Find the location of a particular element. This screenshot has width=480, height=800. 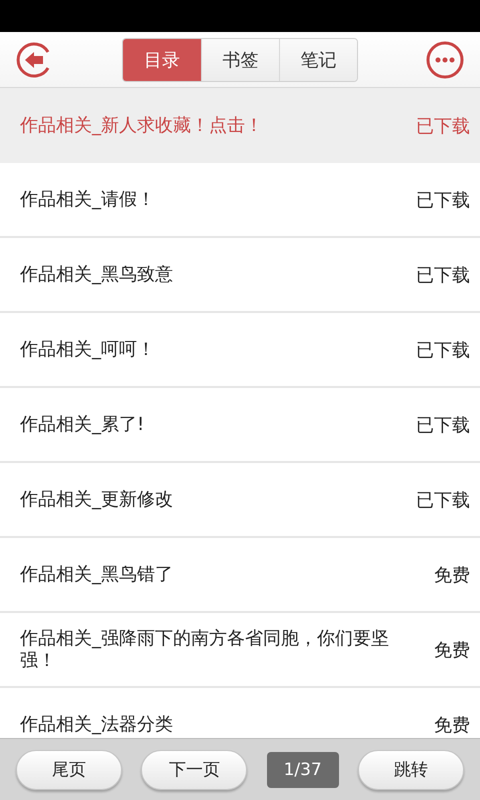

next-page-button: 下一页 is located at coordinates (194, 770).